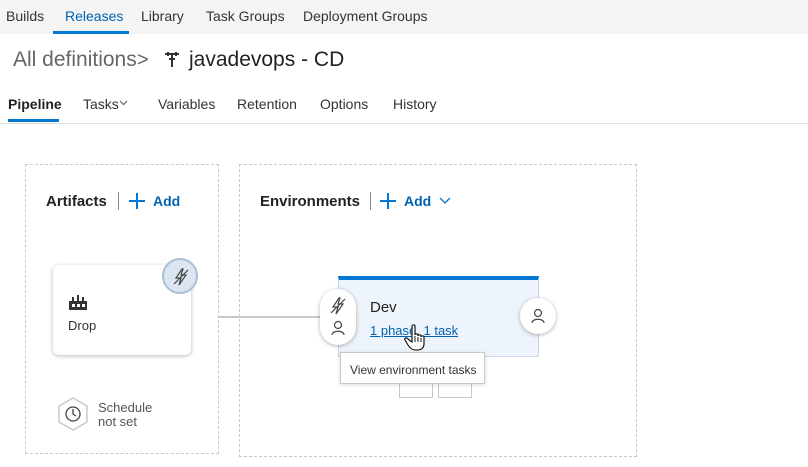 The height and width of the screenshot is (467, 808). What do you see at coordinates (455, 391) in the screenshot?
I see `clone-environment-button` at bounding box center [455, 391].